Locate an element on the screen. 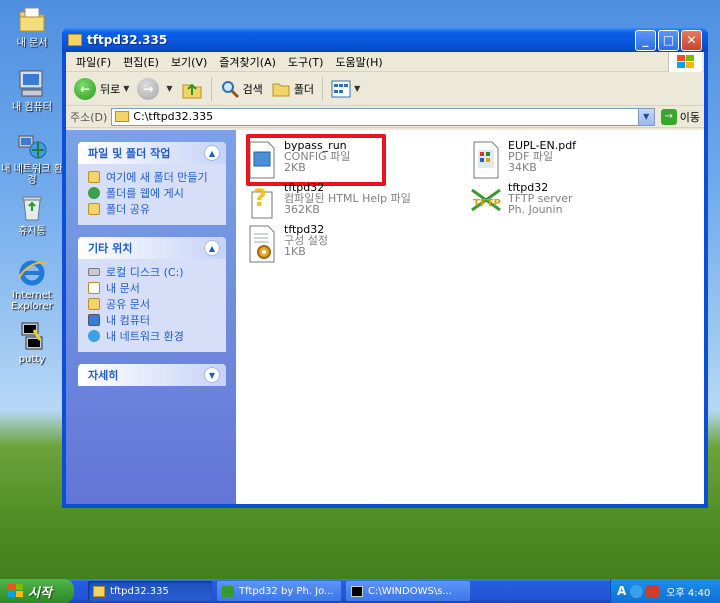 This screenshot has width=720, height=603. settings-file-icon is located at coordinates (262, 244).